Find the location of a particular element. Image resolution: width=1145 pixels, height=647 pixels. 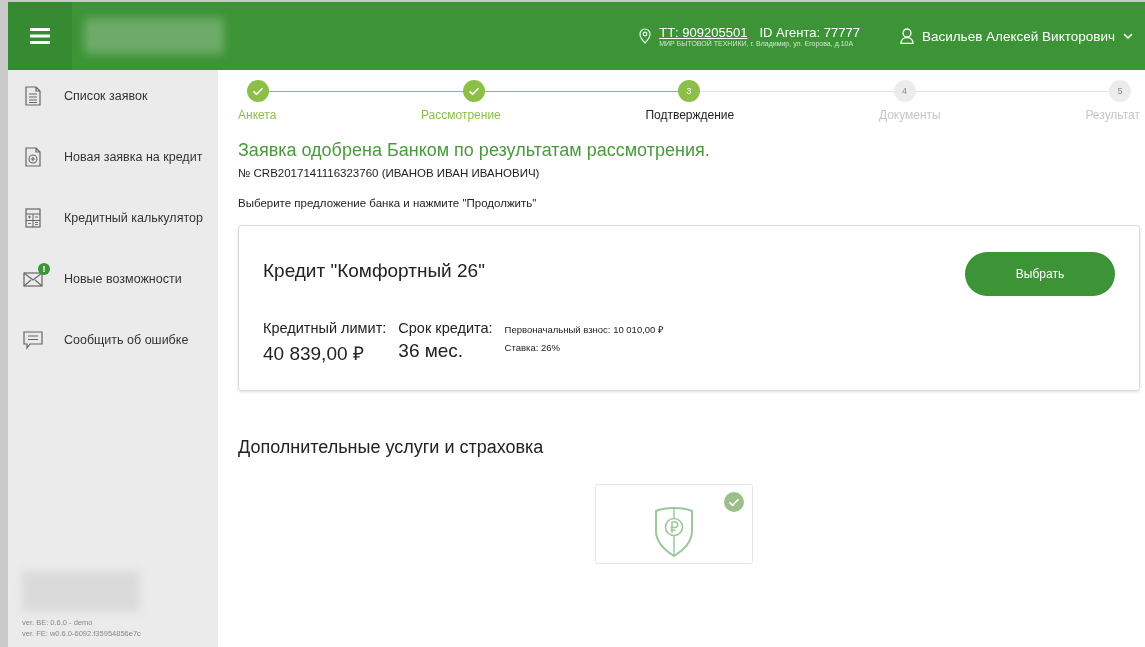

chat-icon is located at coordinates (33, 340).